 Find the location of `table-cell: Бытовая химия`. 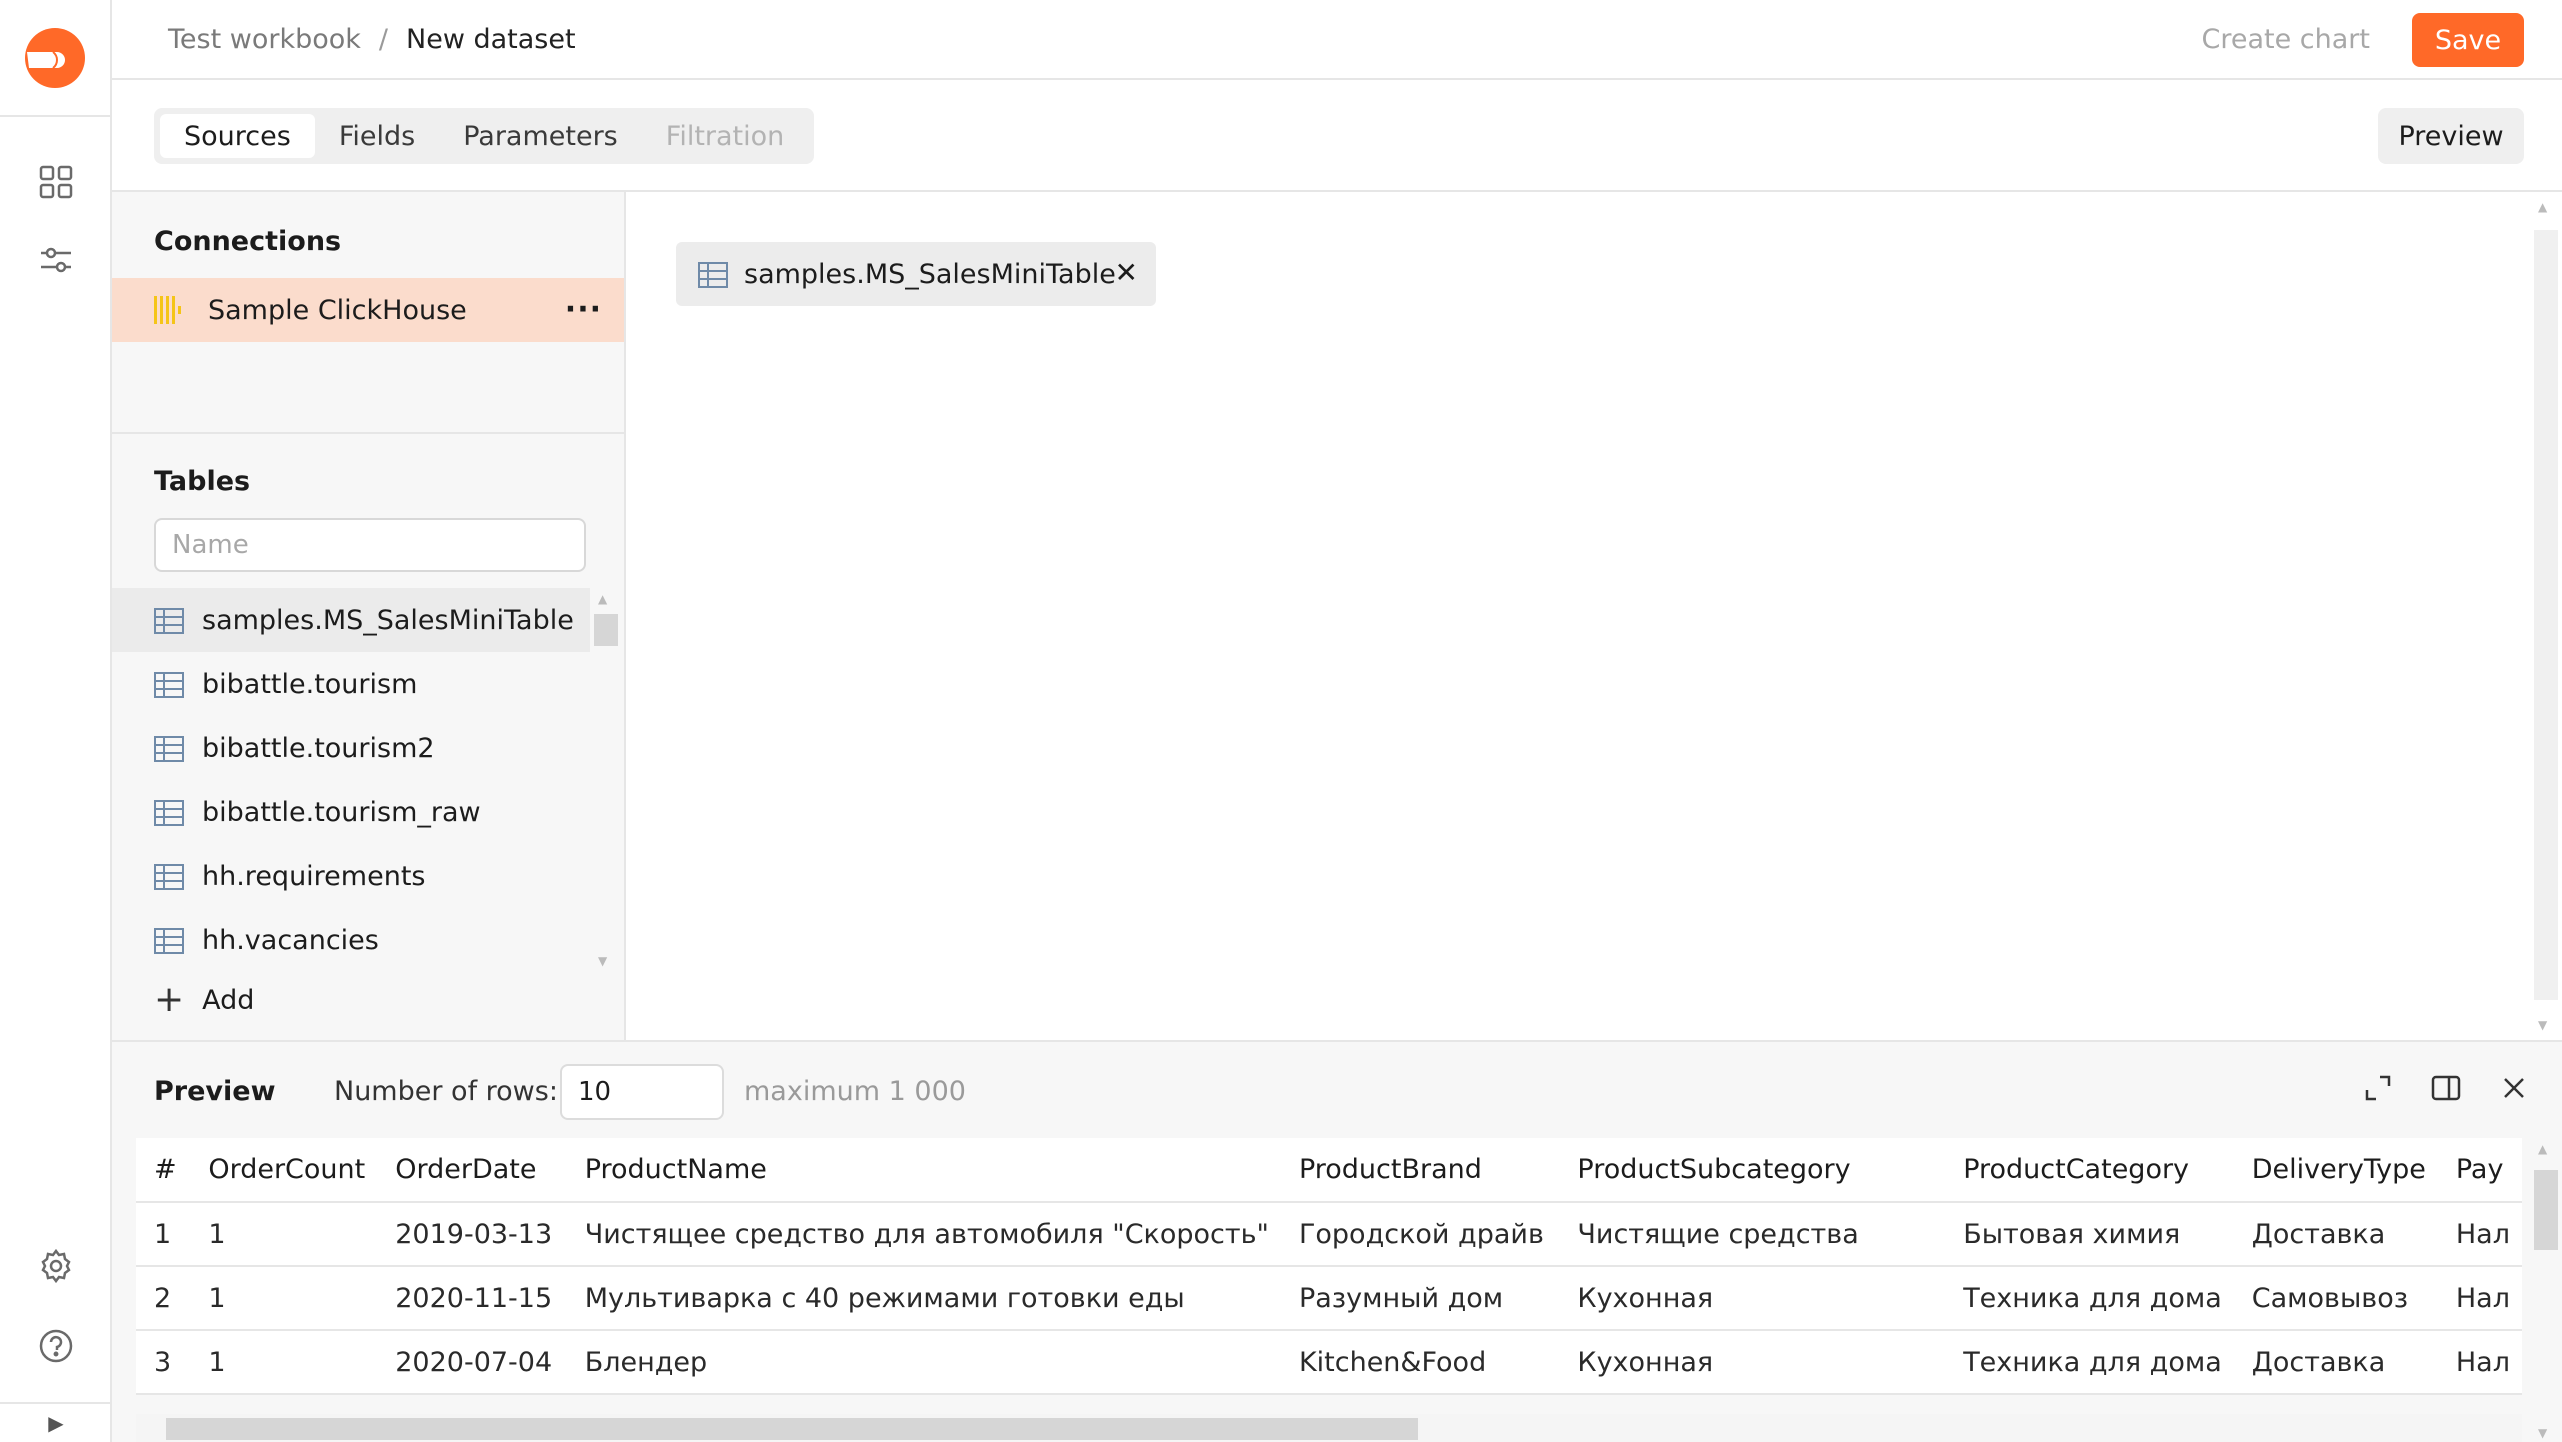

table-cell: Бытовая химия is located at coordinates (2089, 1234).